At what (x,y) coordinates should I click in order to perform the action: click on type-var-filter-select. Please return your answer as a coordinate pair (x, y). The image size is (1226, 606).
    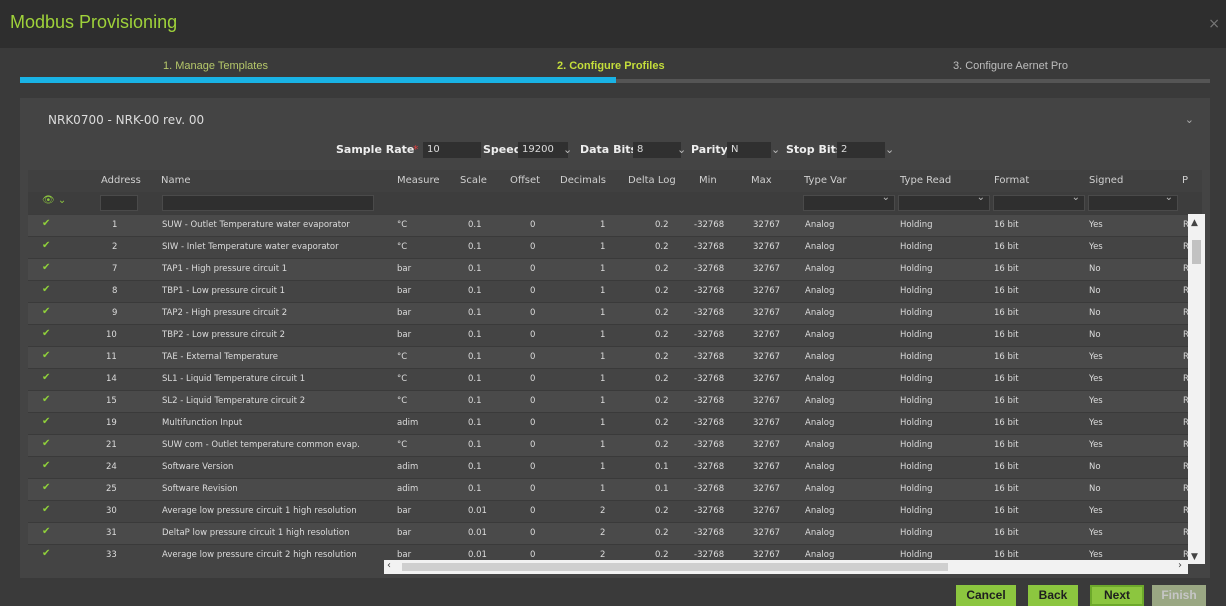
    Looking at the image, I should click on (849, 201).